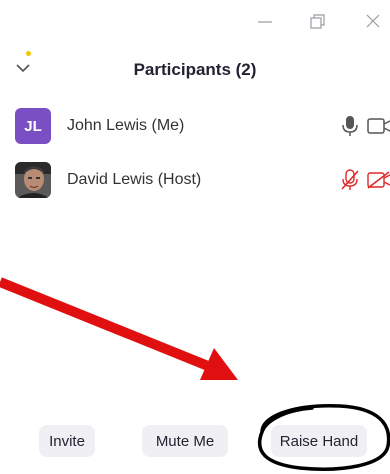 This screenshot has width=390, height=474. Describe the element at coordinates (378, 126) in the screenshot. I see `video-camera-icon` at that location.